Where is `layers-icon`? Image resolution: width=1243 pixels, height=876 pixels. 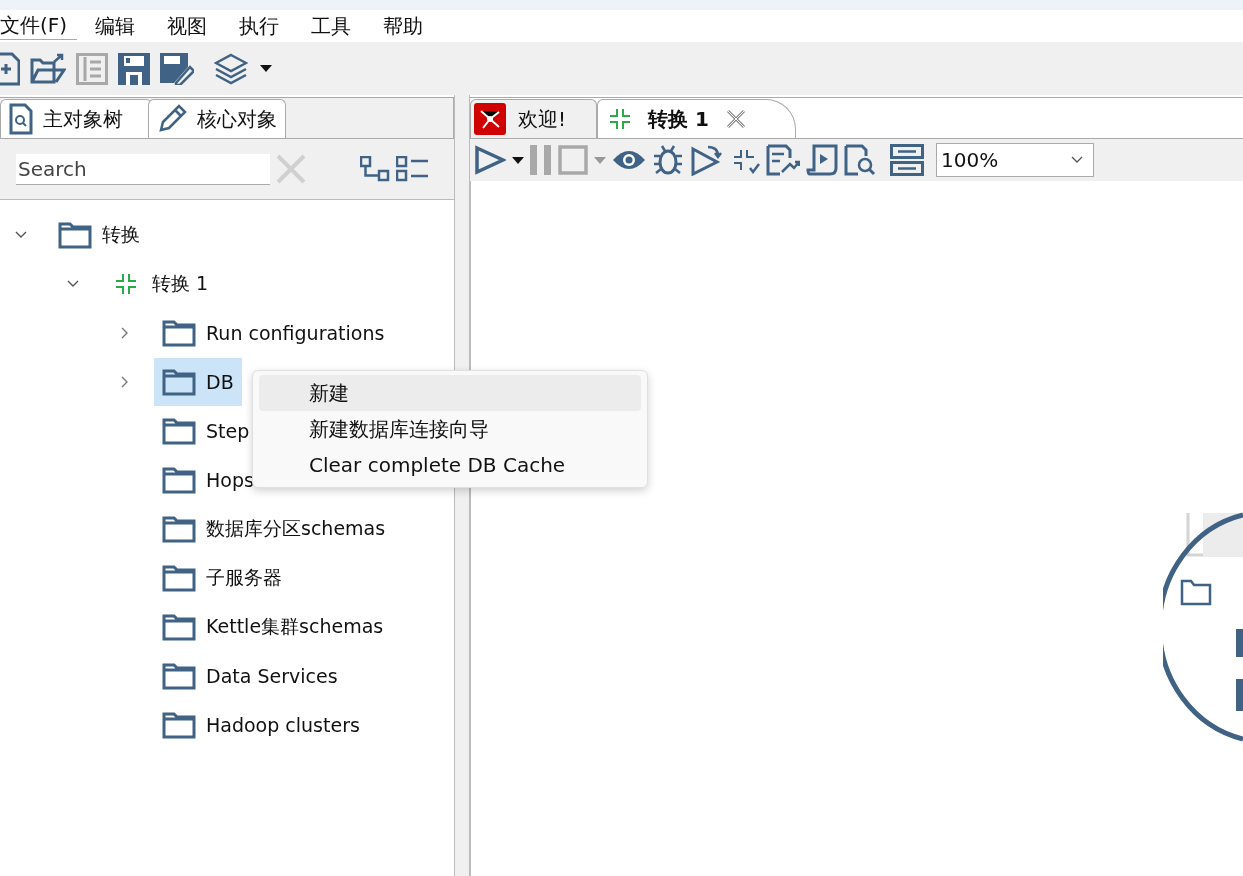
layers-icon is located at coordinates (231, 68).